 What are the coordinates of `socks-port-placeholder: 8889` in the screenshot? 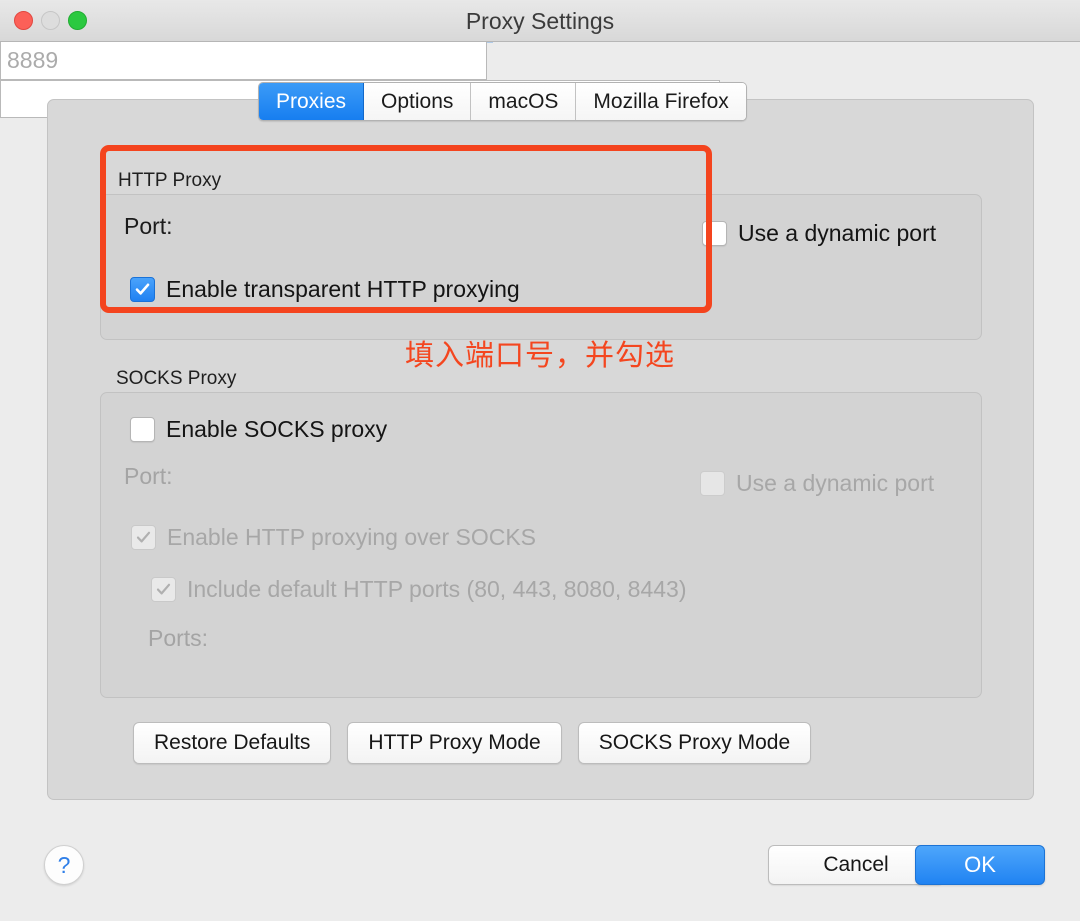 It's located at (33, 59).